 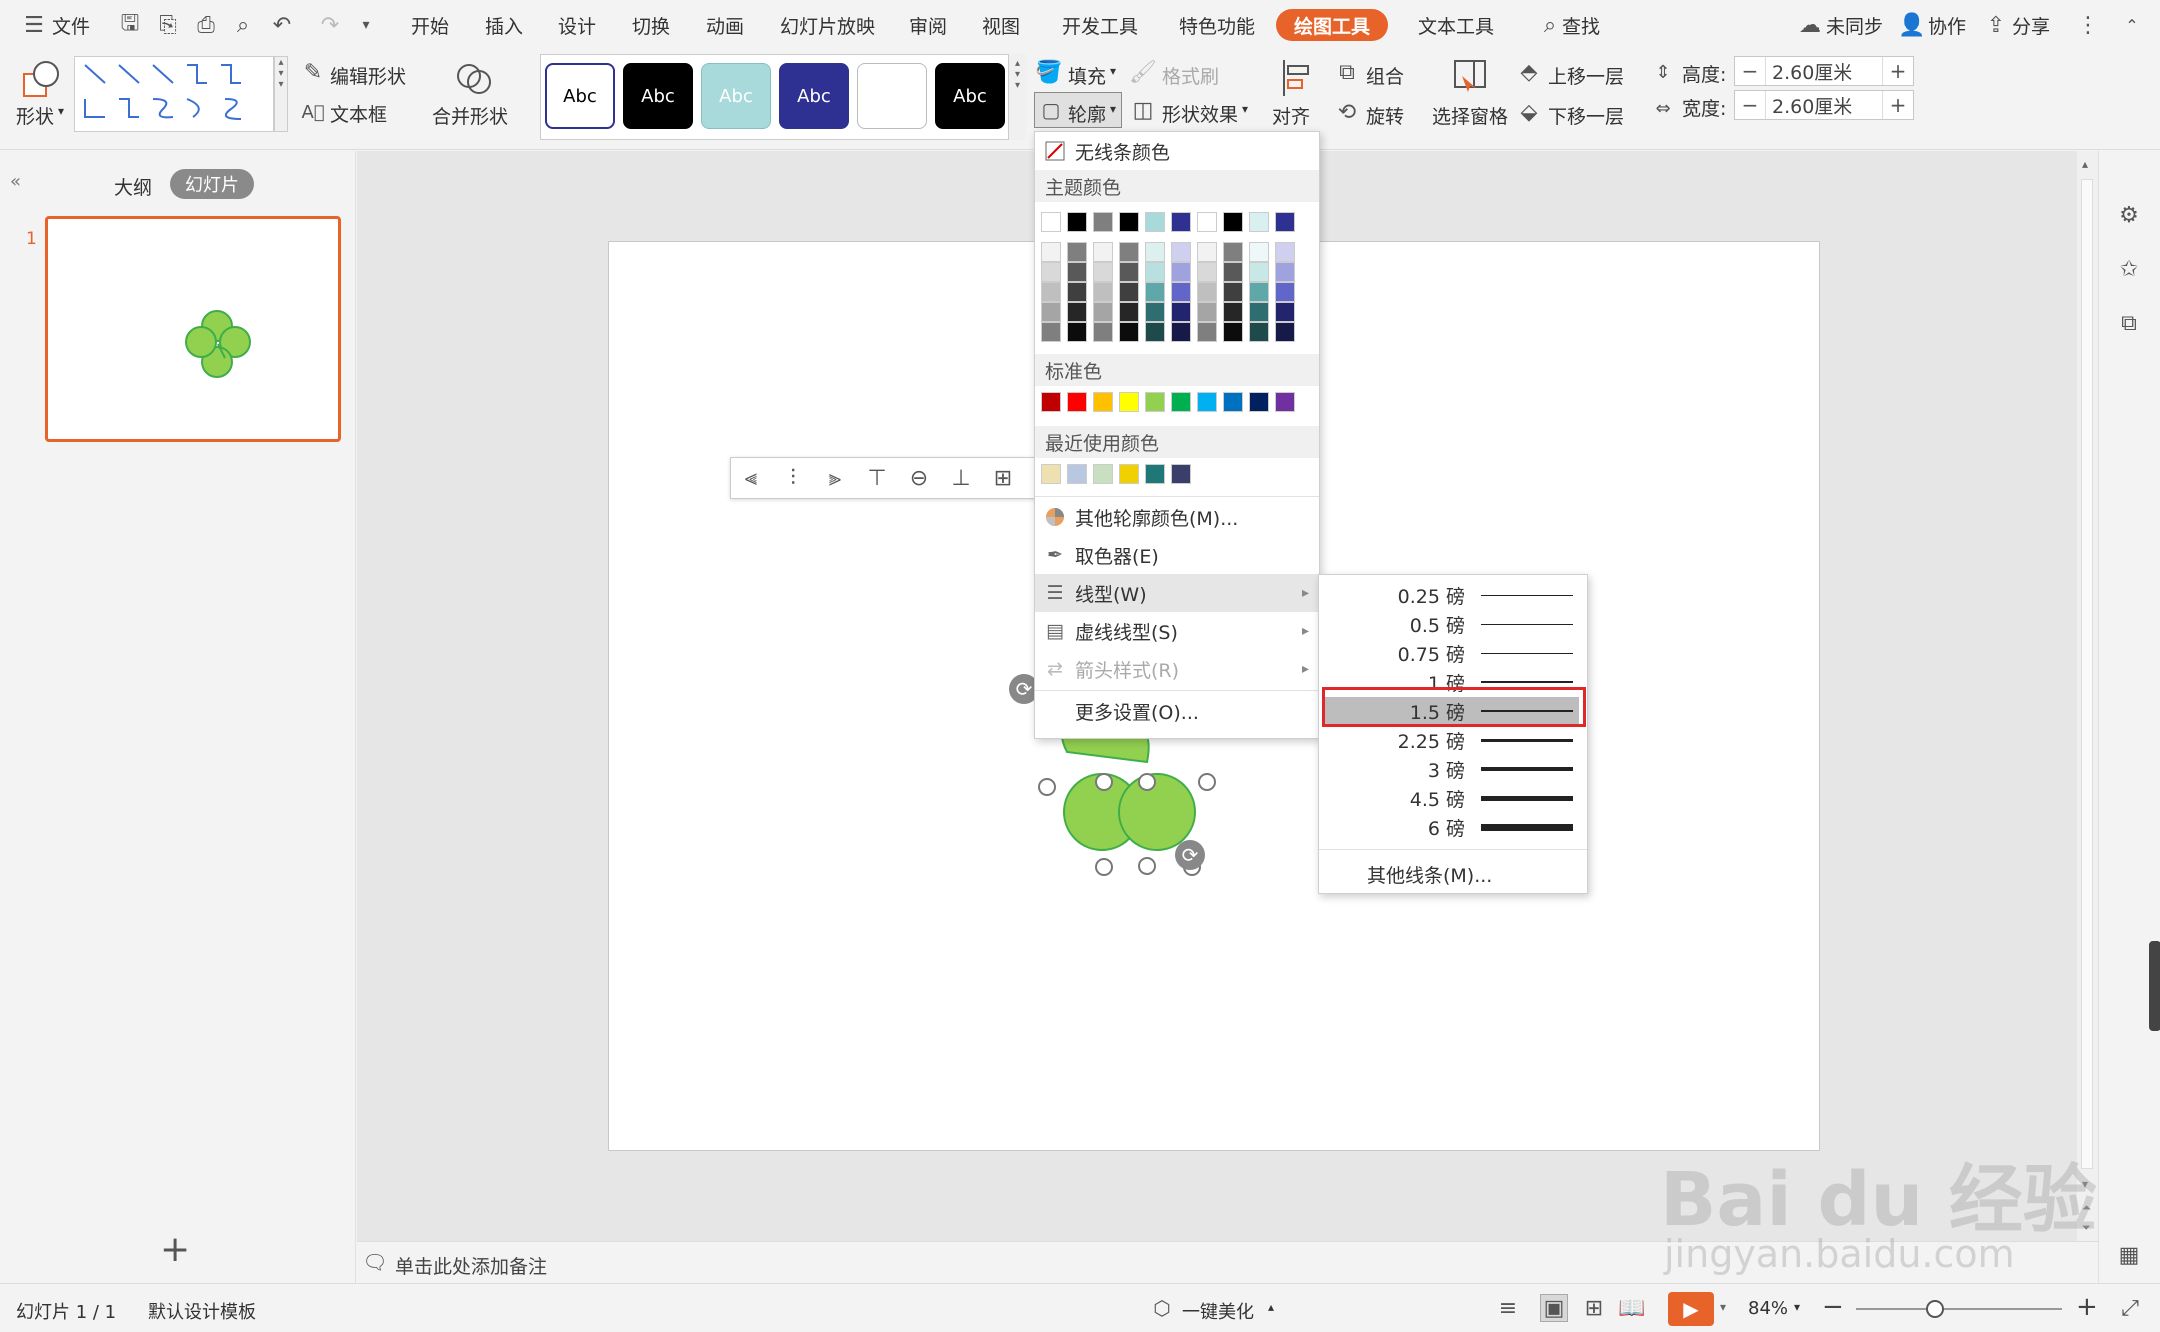 I want to click on bring-forward-button: 上移一层, so click(x=1586, y=75).